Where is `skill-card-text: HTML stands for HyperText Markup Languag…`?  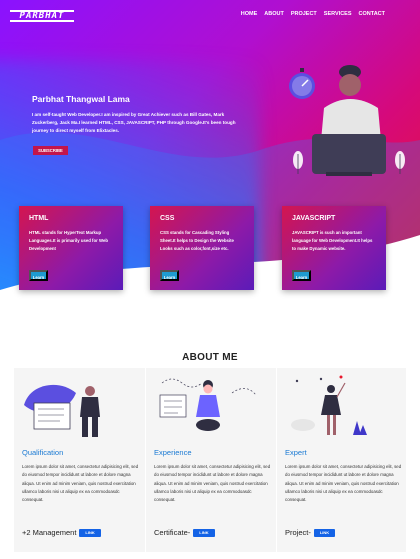
skill-card-text: HTML stands for HyperText Markup Languag… is located at coordinates (68, 240).